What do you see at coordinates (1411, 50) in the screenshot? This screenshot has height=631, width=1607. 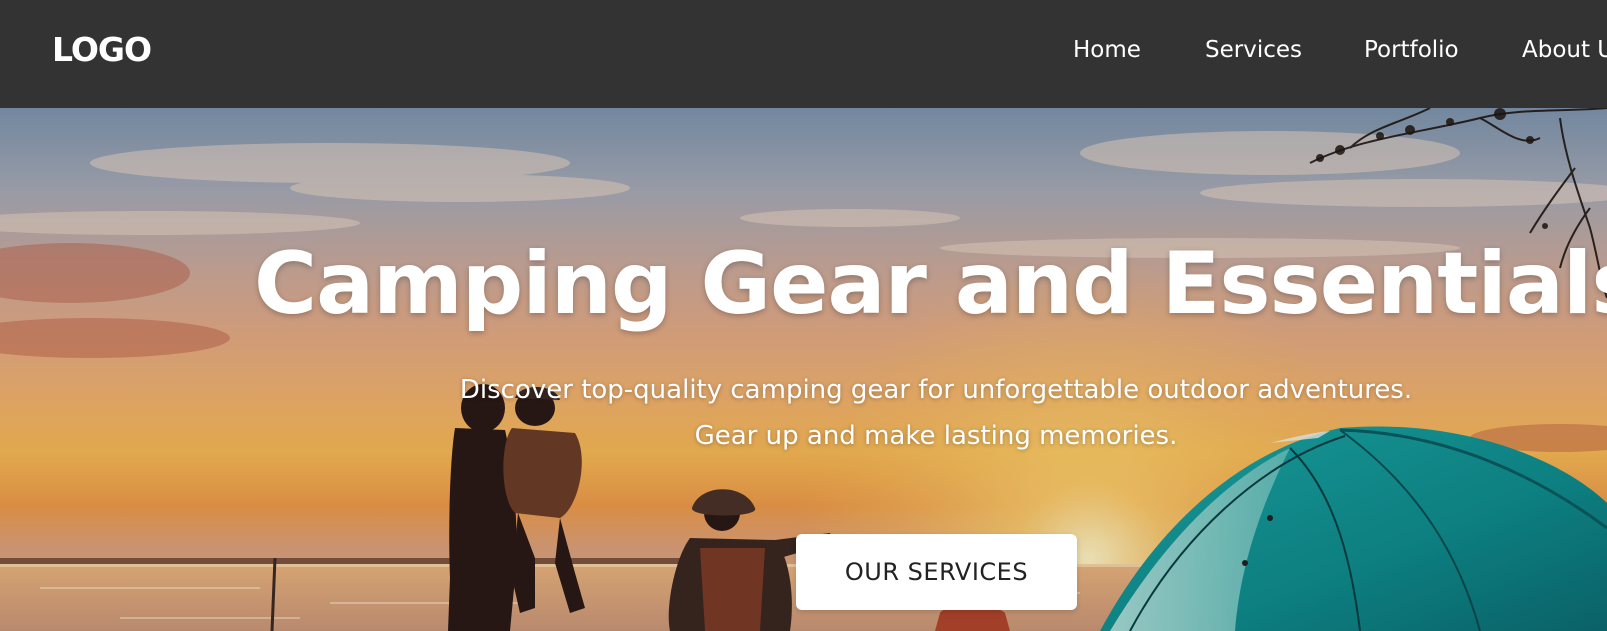 I see `nav-link-portfolio: Portfolio` at bounding box center [1411, 50].